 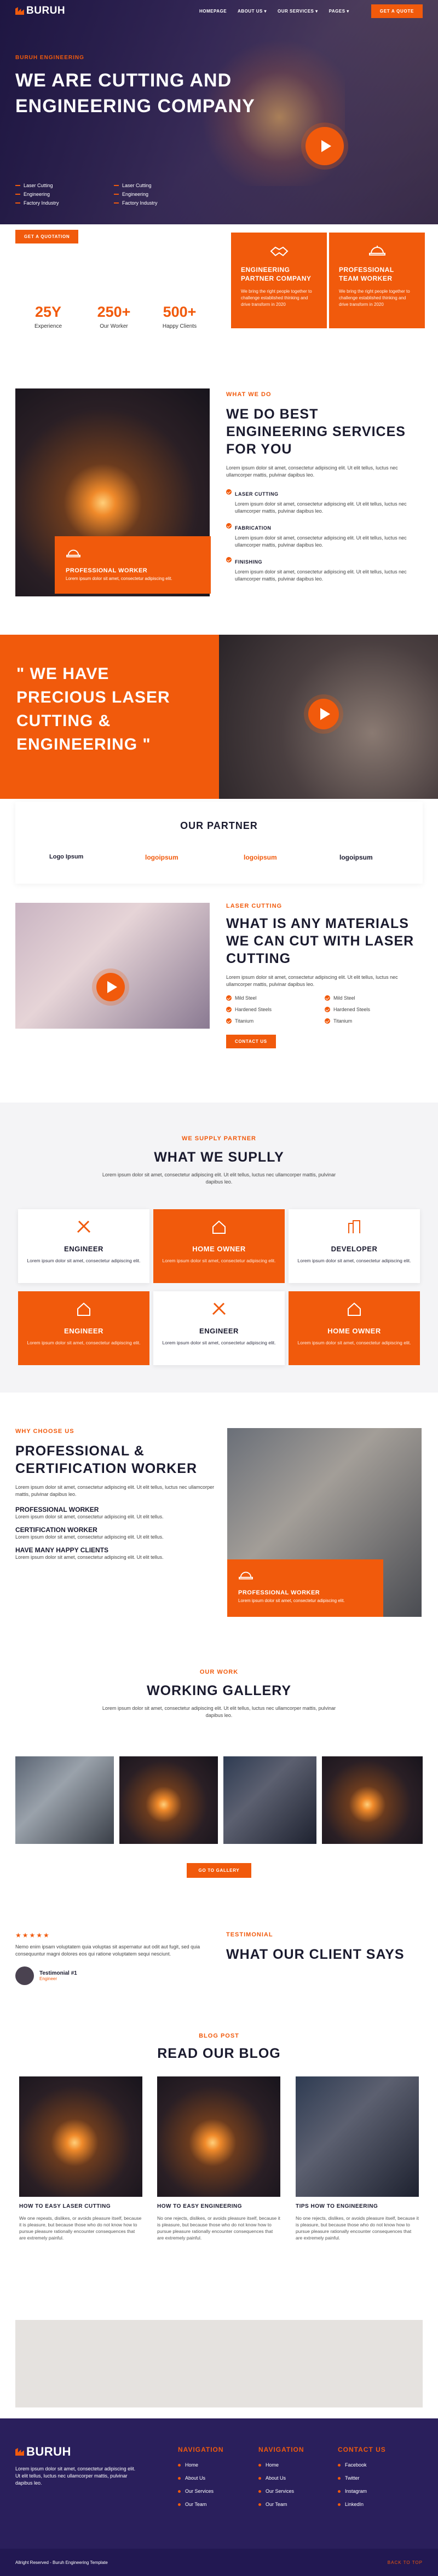 What do you see at coordinates (44, 1431) in the screenshot?
I see `section-kicker: WHY CHOOSE US` at bounding box center [44, 1431].